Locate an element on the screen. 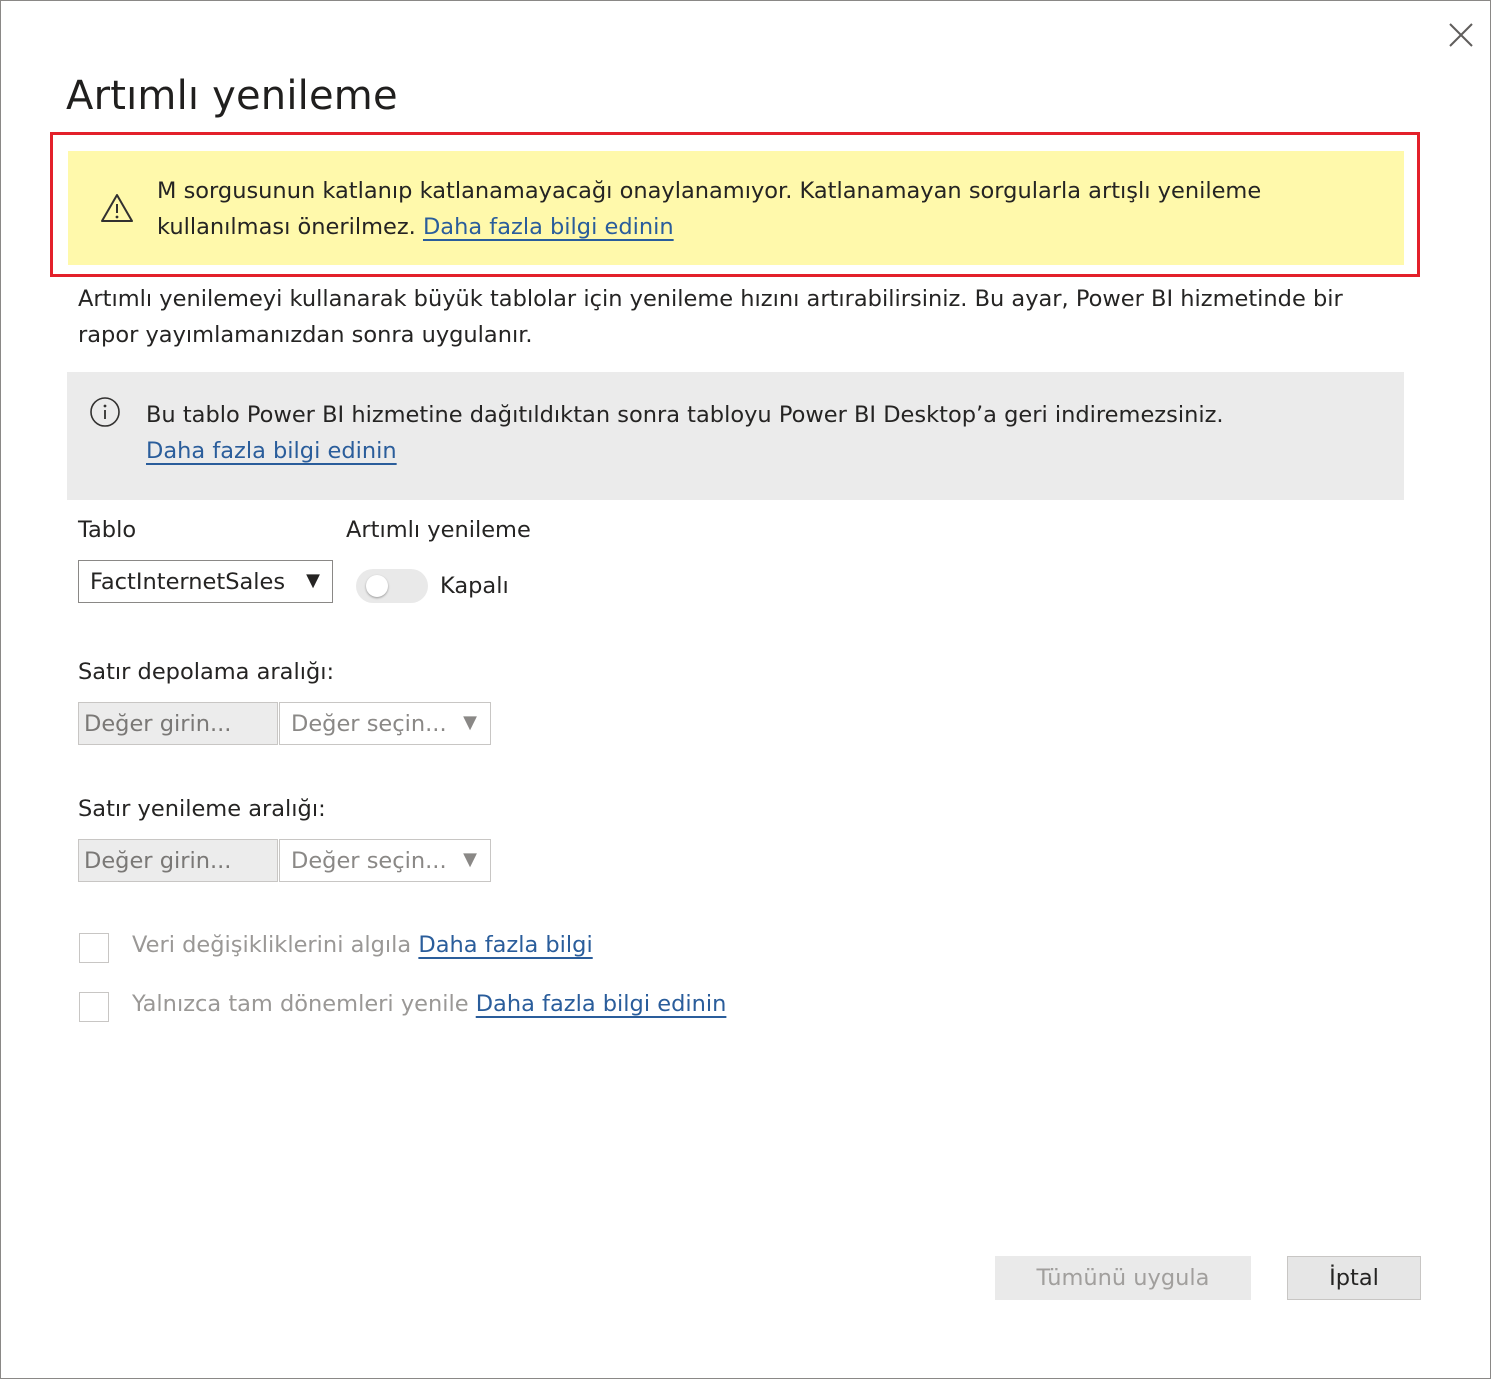  toggle-knob is located at coordinates (377, 586).